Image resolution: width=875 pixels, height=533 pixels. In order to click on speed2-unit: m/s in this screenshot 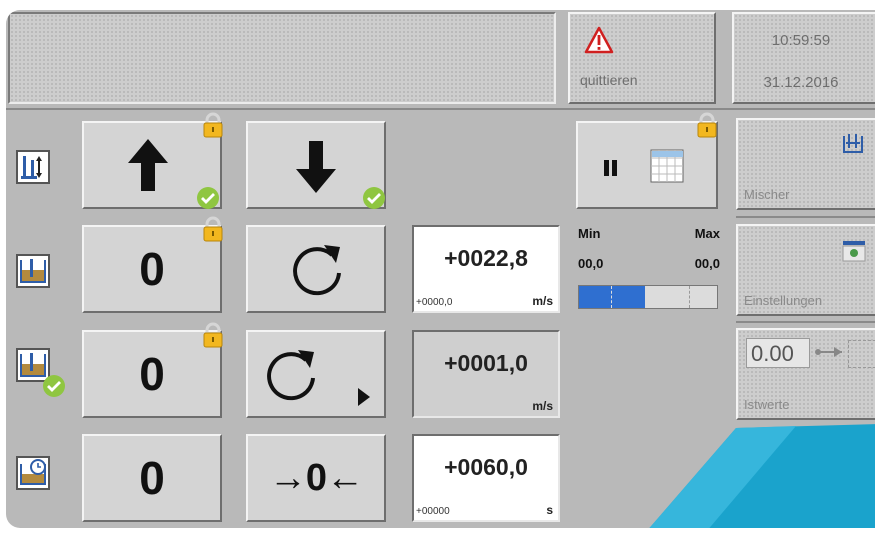, I will do `click(542, 406)`.